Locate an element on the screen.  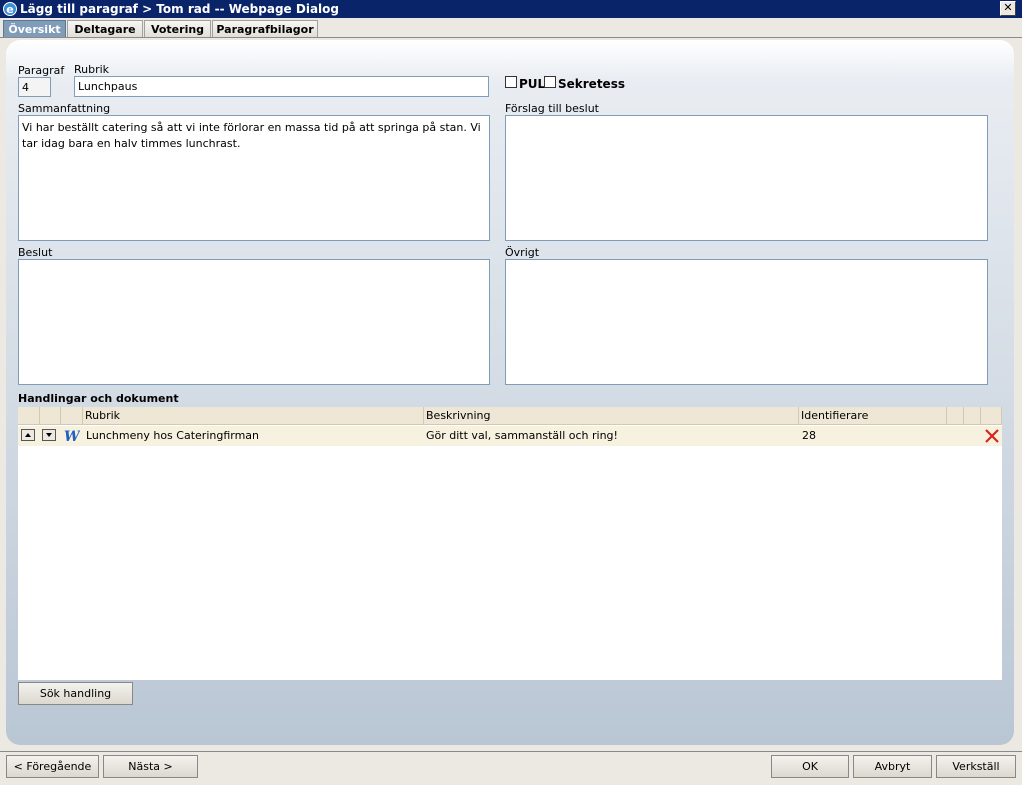
delete-icon is located at coordinates (992, 436).